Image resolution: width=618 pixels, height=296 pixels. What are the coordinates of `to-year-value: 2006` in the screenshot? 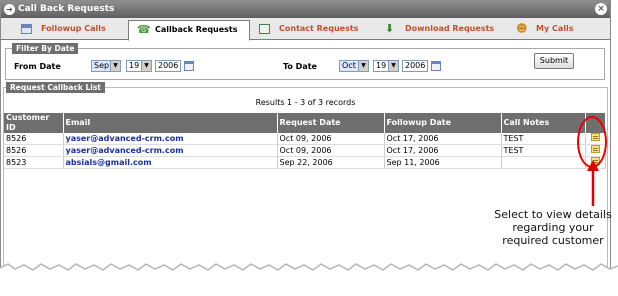 It's located at (415, 65).